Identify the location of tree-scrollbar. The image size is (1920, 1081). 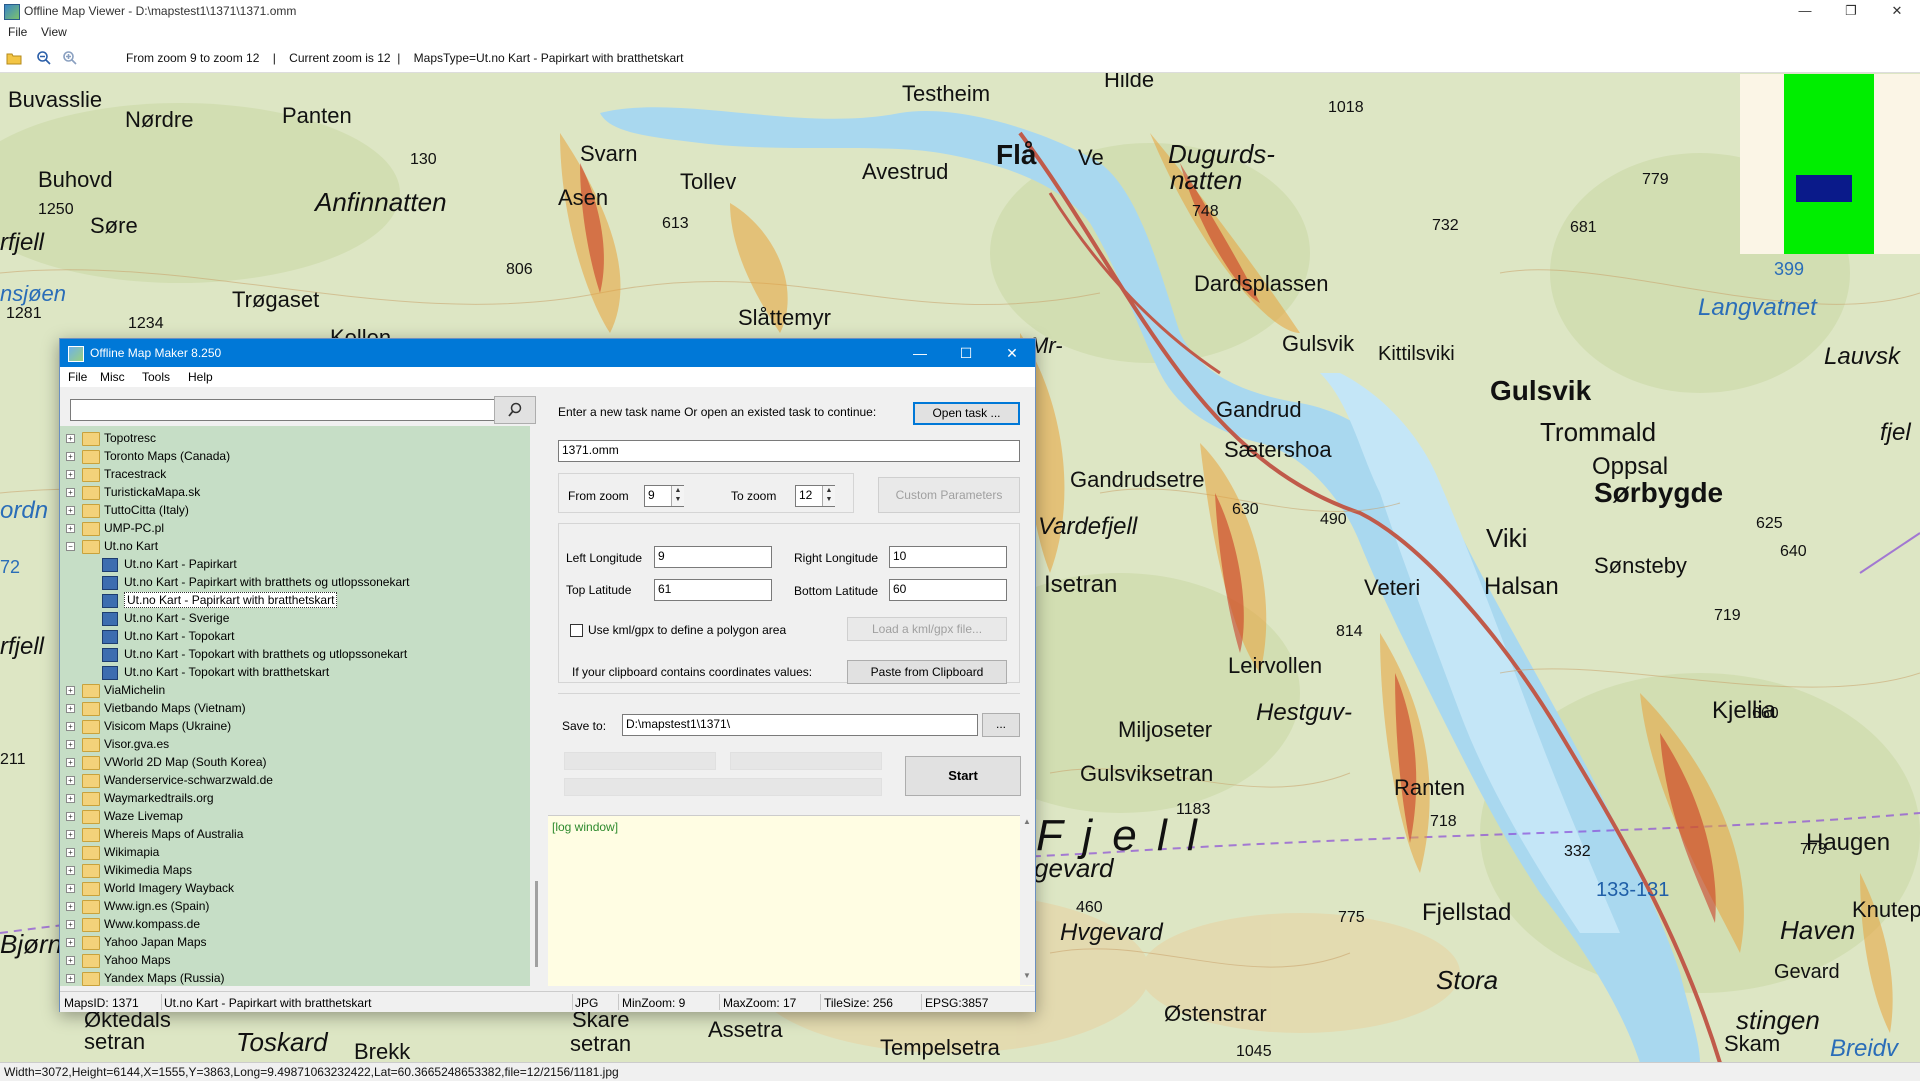
(538, 706).